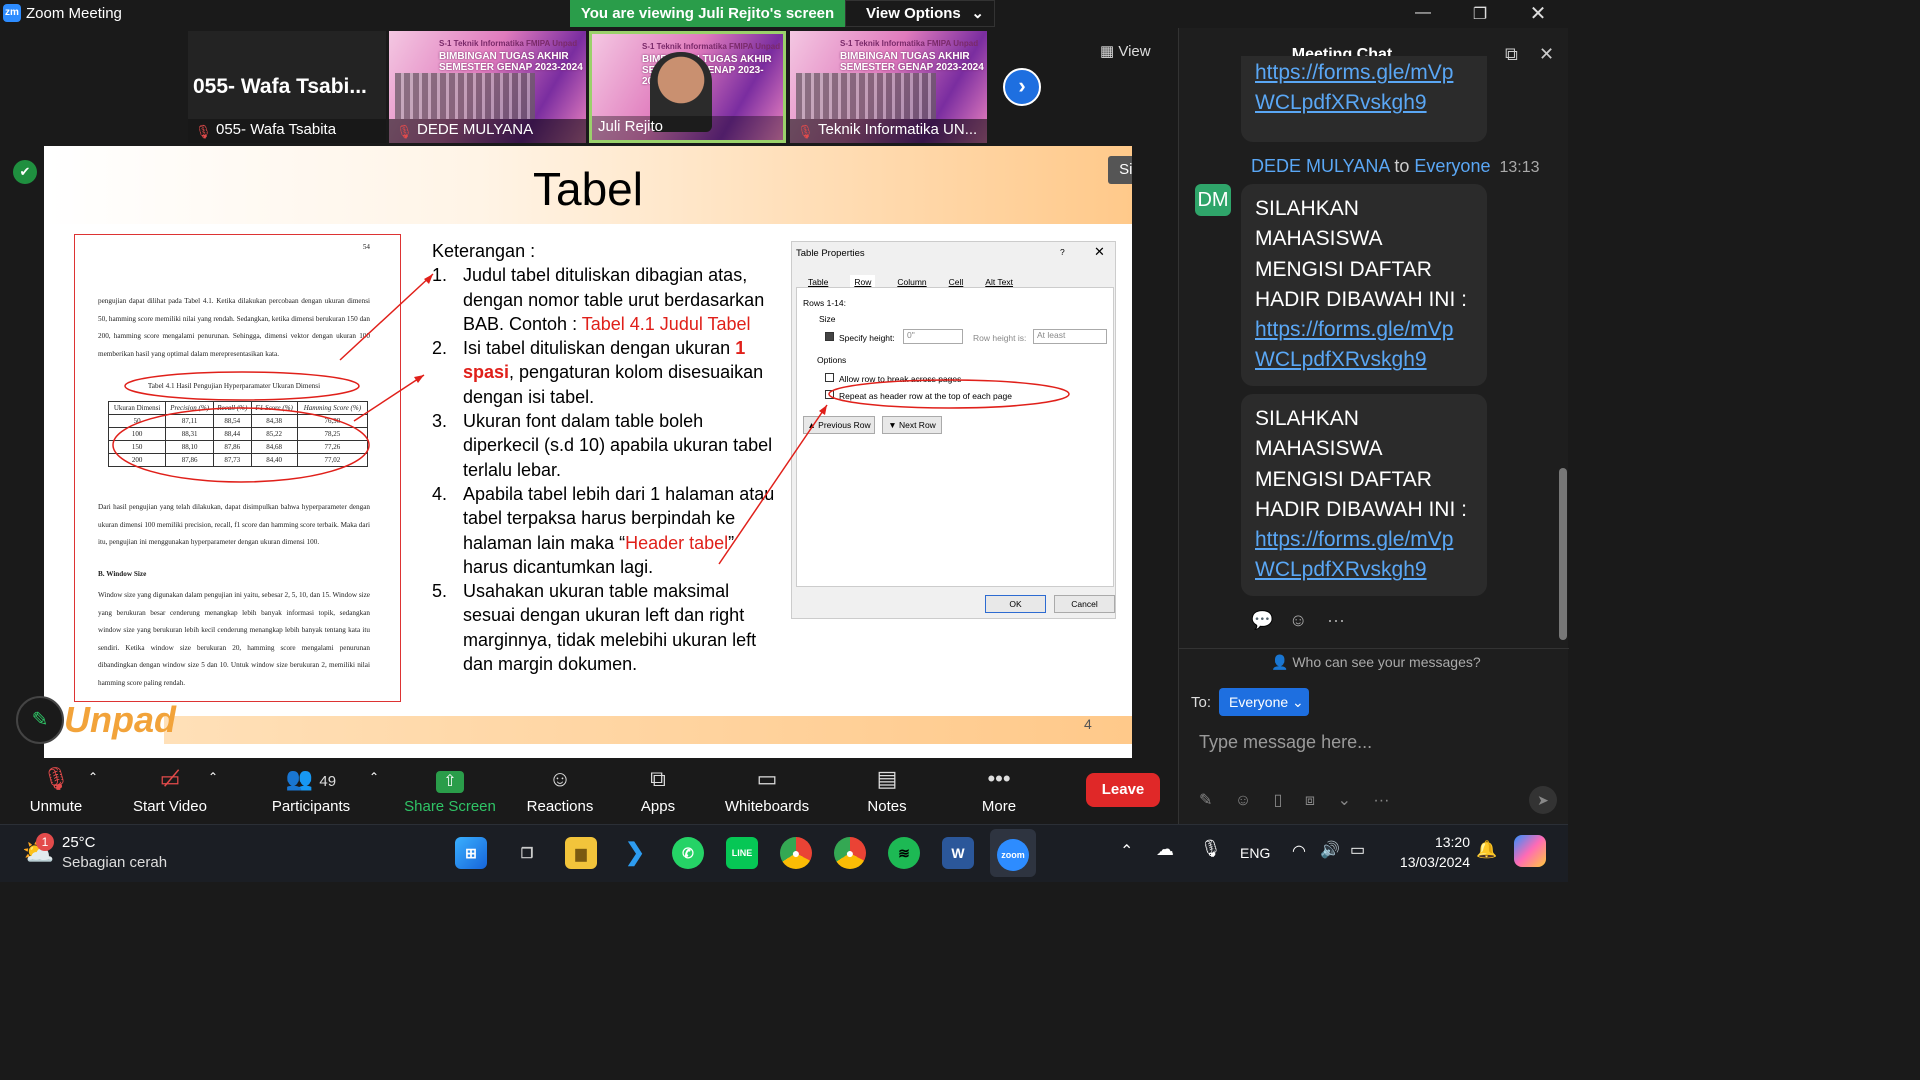 The height and width of the screenshot is (1080, 1920). What do you see at coordinates (1428, 842) in the screenshot?
I see `clock-time: 13:20` at bounding box center [1428, 842].